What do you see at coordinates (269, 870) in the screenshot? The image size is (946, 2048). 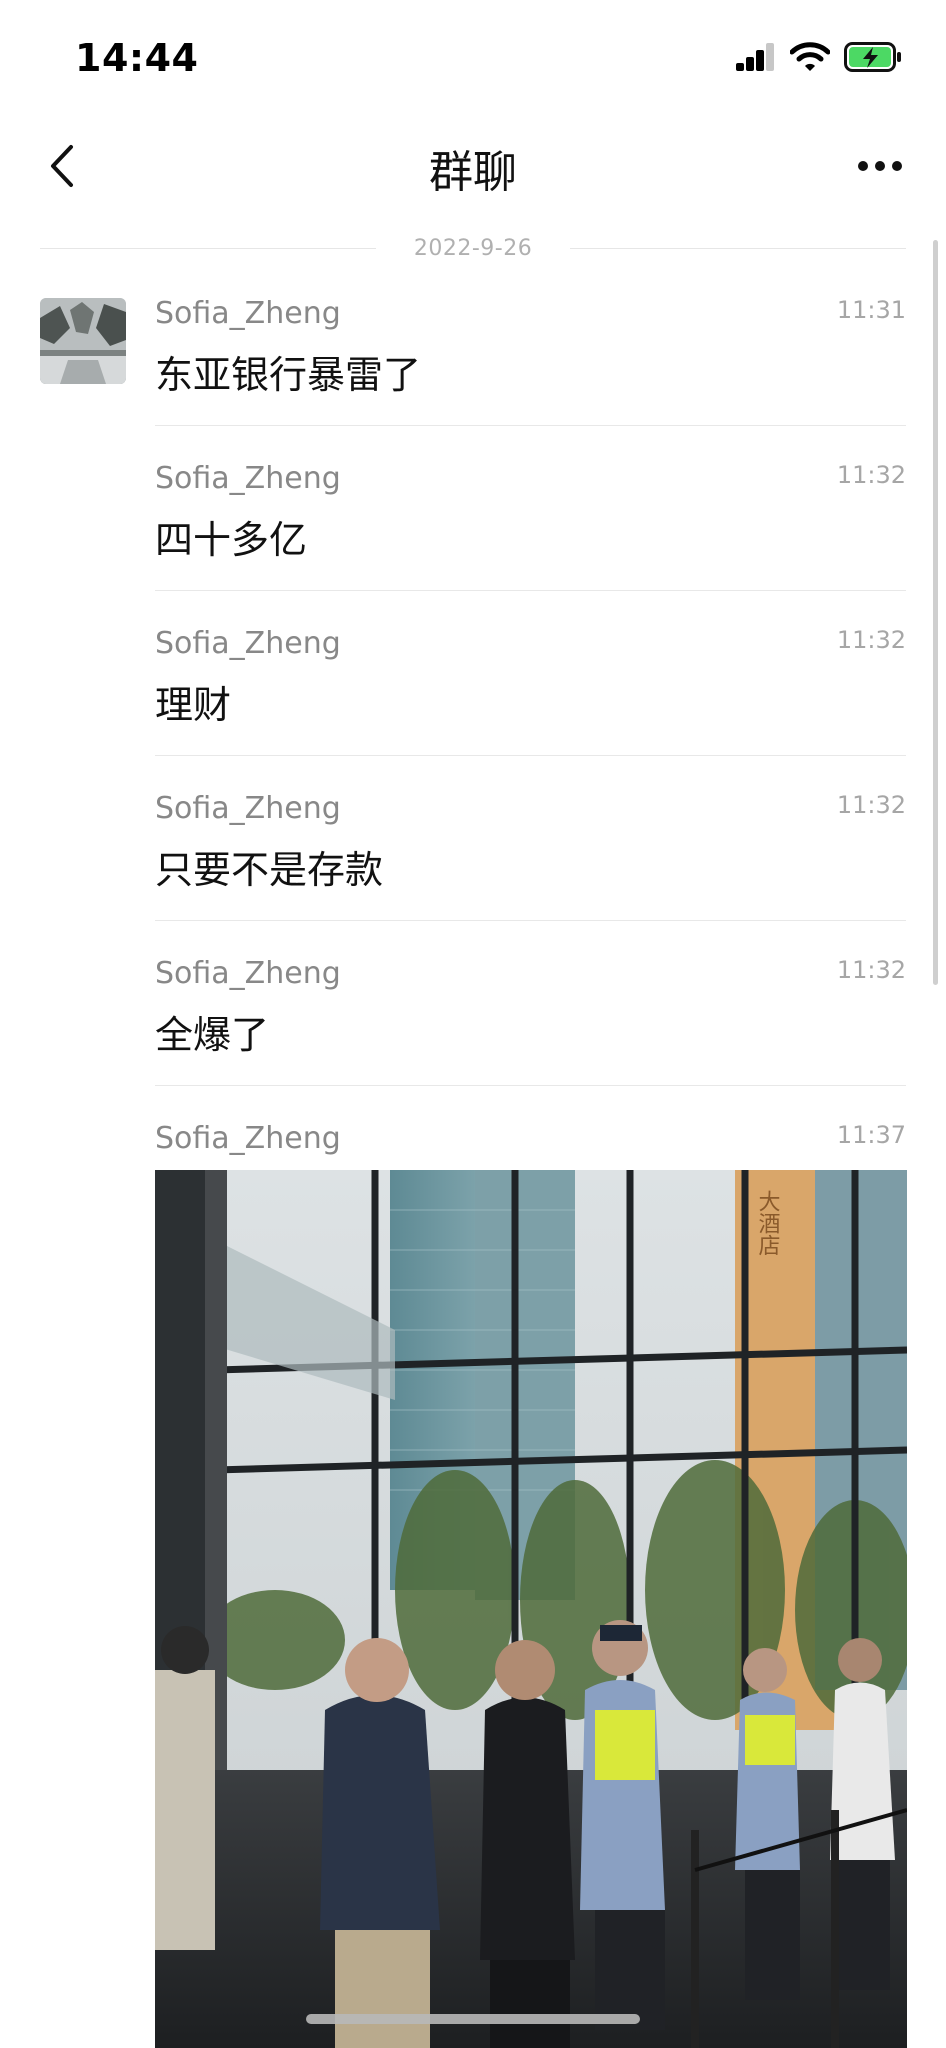 I see `message-text: 只要不是存款` at bounding box center [269, 870].